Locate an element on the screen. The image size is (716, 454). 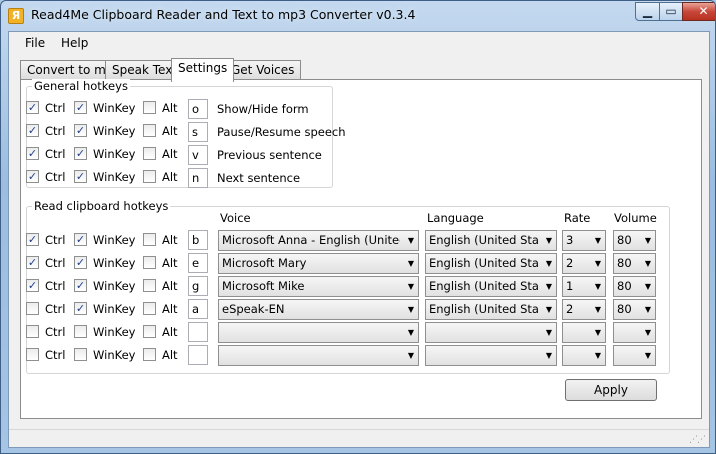
general-hotkey-input: o is located at coordinates (198, 109).